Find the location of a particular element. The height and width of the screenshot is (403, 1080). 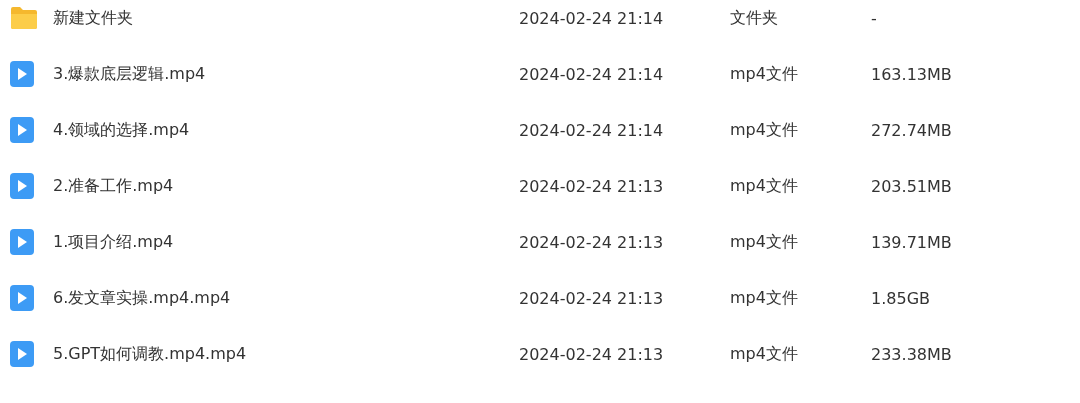

file-size: 203.51MB is located at coordinates (912, 186).